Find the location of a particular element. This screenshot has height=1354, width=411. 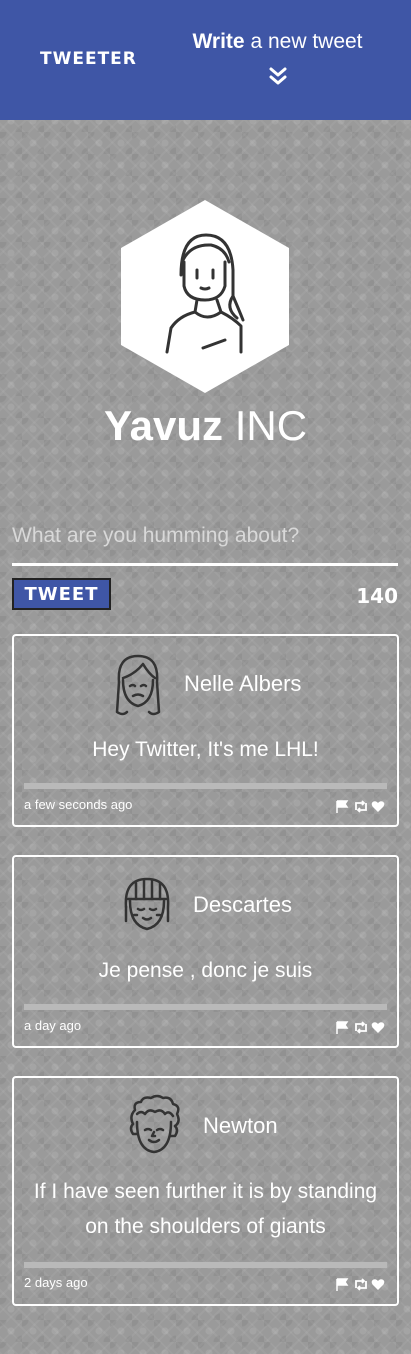

compose-rest-text: a new tweet is located at coordinates (303, 41).